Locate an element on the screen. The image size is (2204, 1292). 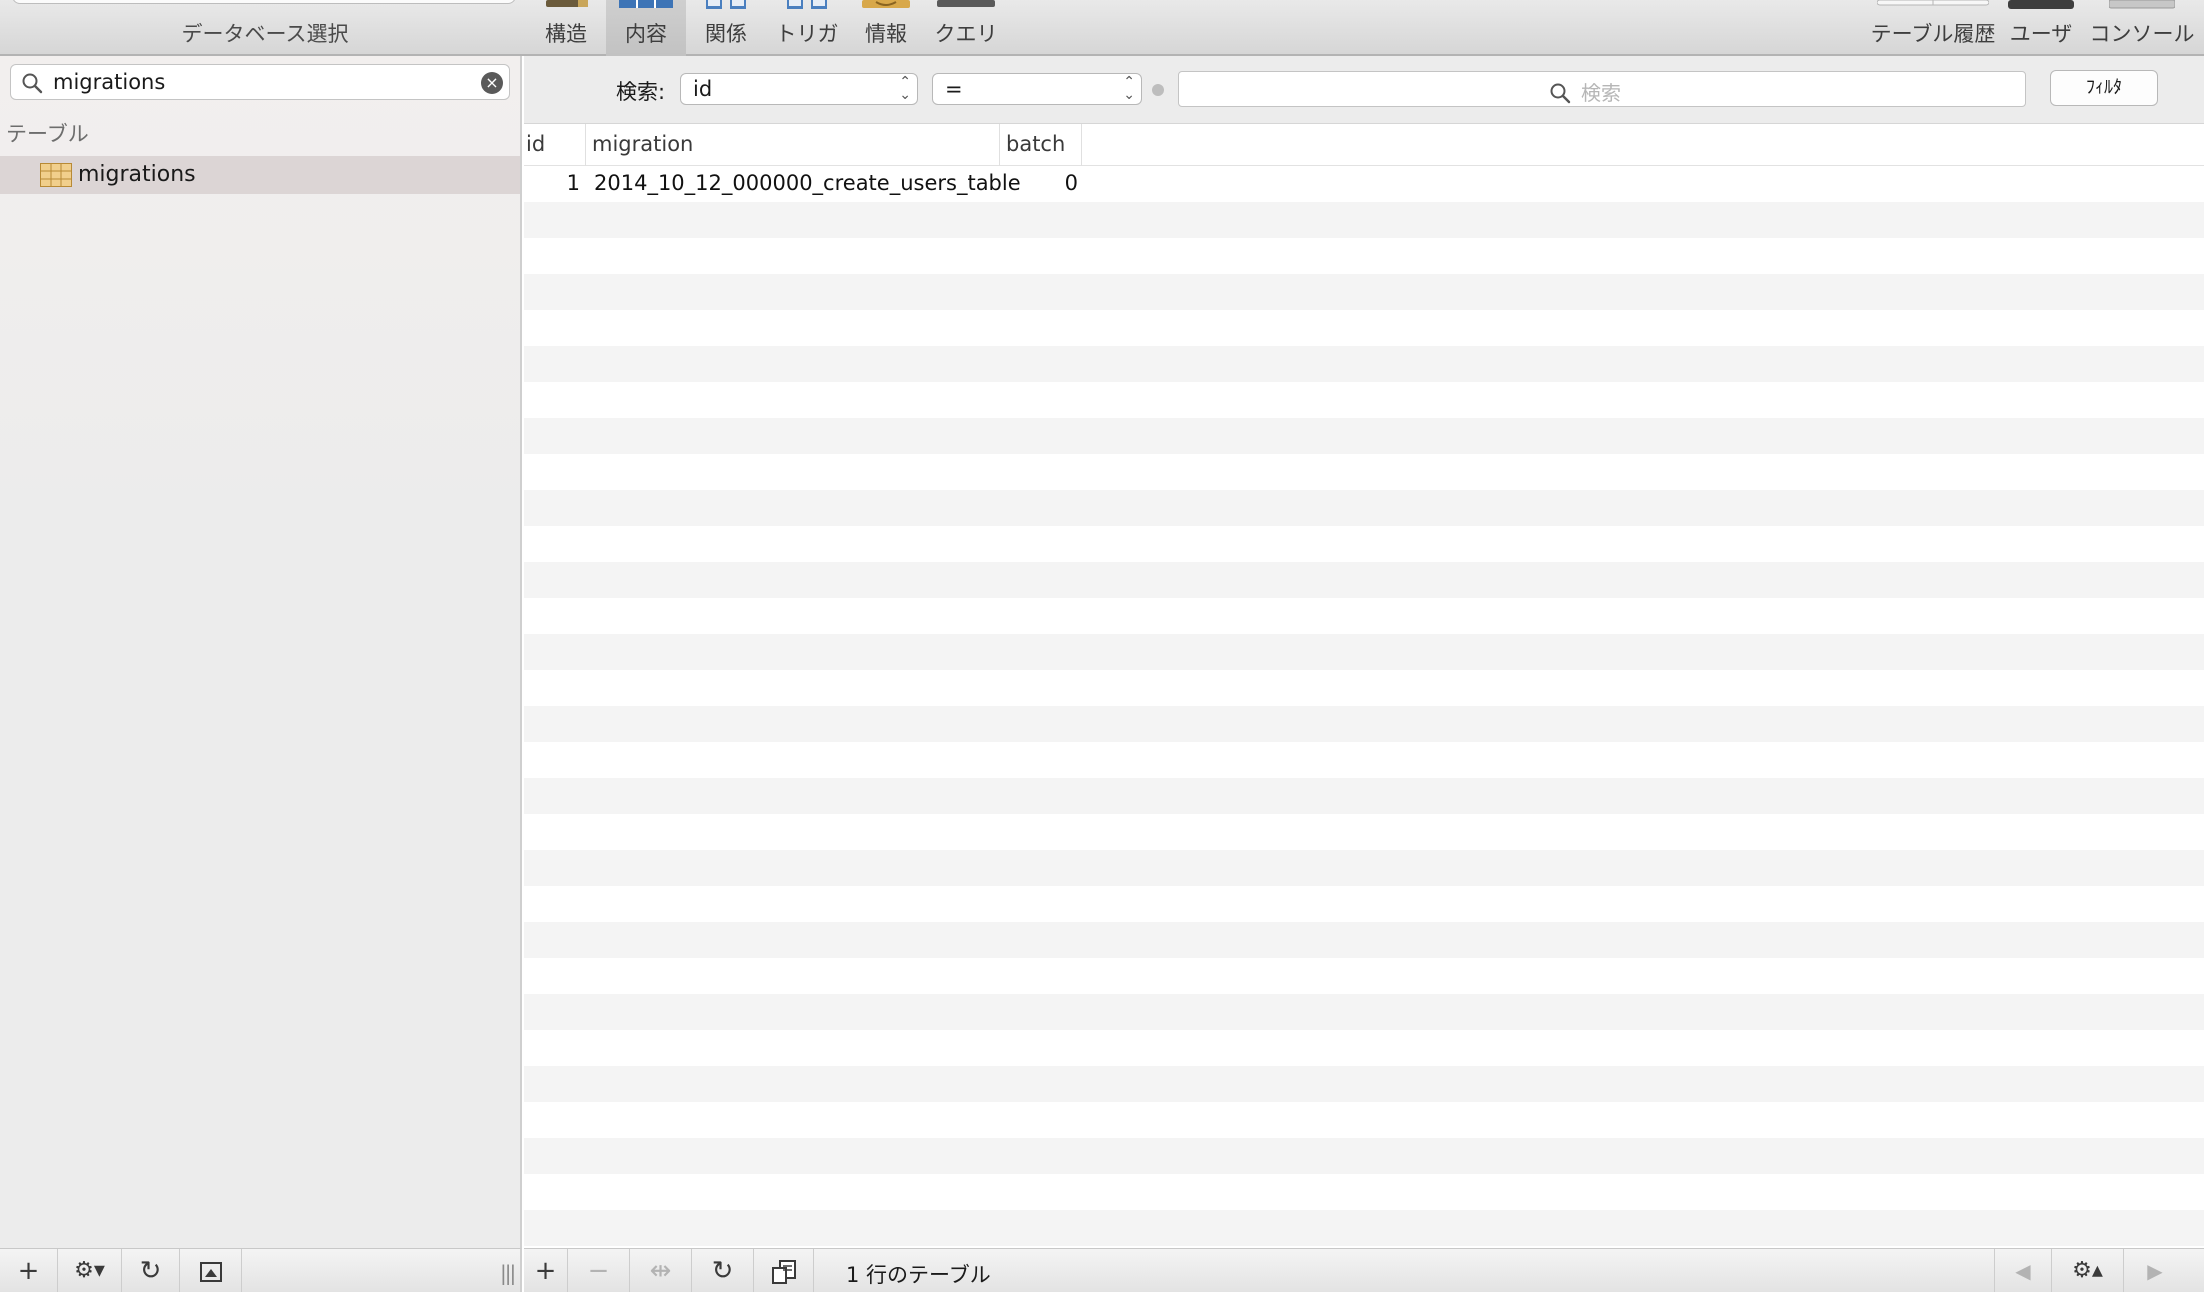
previous-page-button: ◀ is located at coordinates (2023, 1270).